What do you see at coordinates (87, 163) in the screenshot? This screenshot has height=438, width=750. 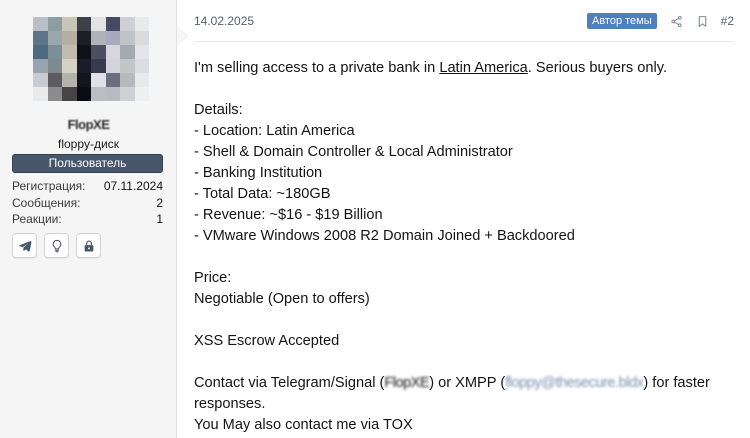 I see `role-badge: Пользователь` at bounding box center [87, 163].